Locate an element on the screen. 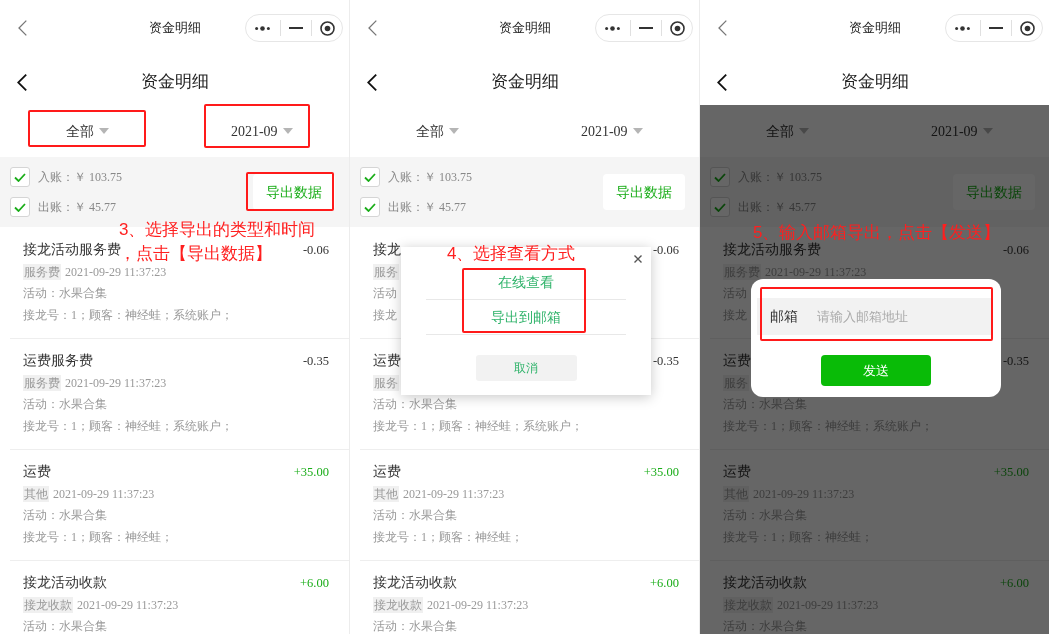 The height and width of the screenshot is (634, 1049). annotation-text: 4、选择查看方式 is located at coordinates (511, 254).